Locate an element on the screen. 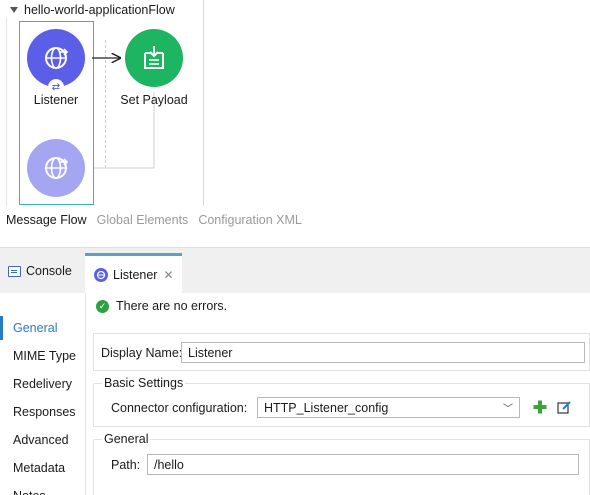 The width and height of the screenshot is (590, 495). general-settings-title: General is located at coordinates (126, 439).